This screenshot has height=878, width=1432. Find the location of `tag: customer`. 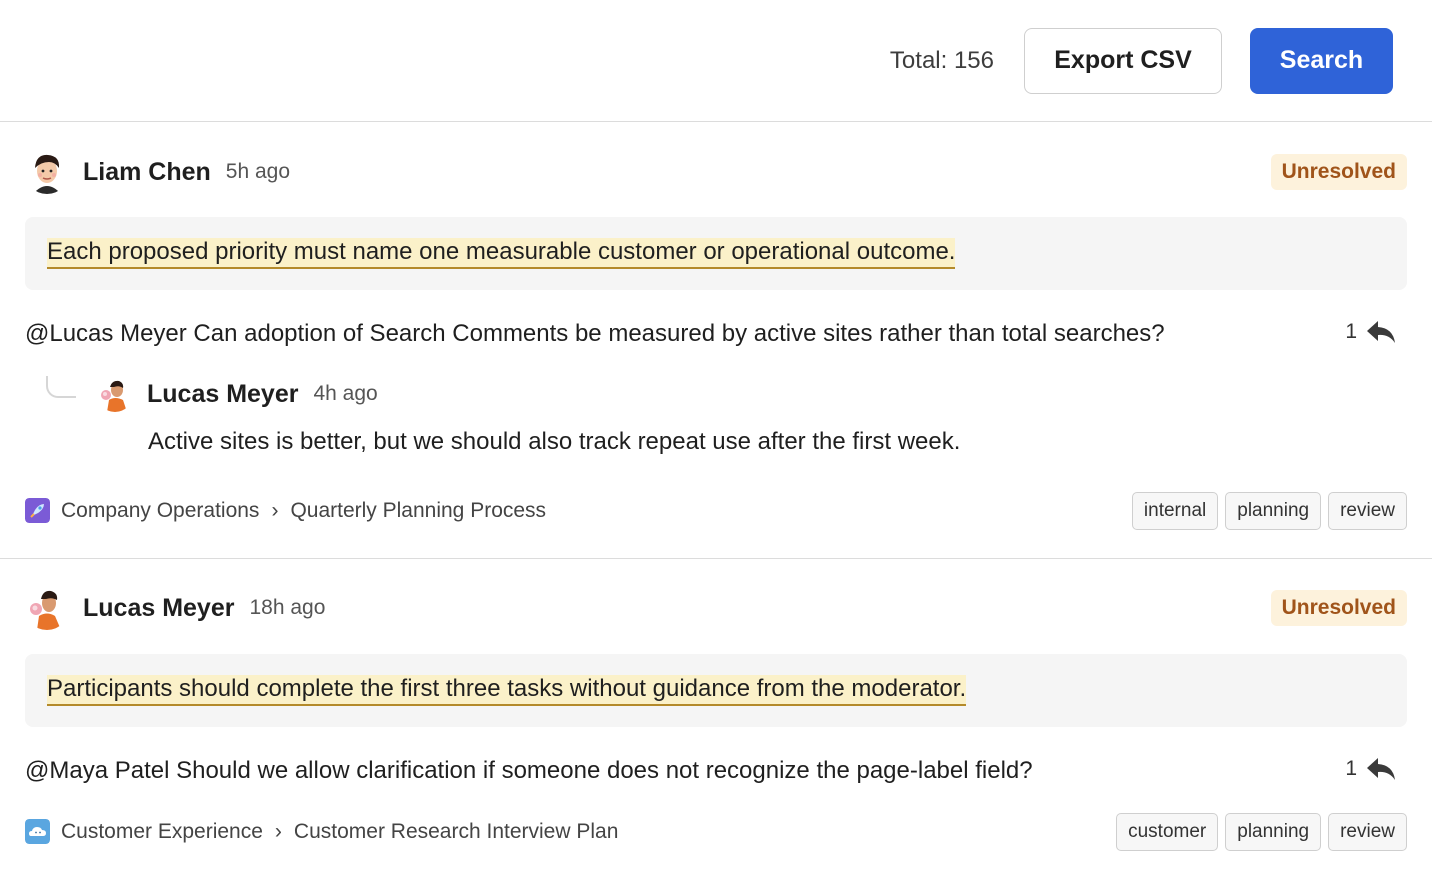

tag: customer is located at coordinates (1167, 831).